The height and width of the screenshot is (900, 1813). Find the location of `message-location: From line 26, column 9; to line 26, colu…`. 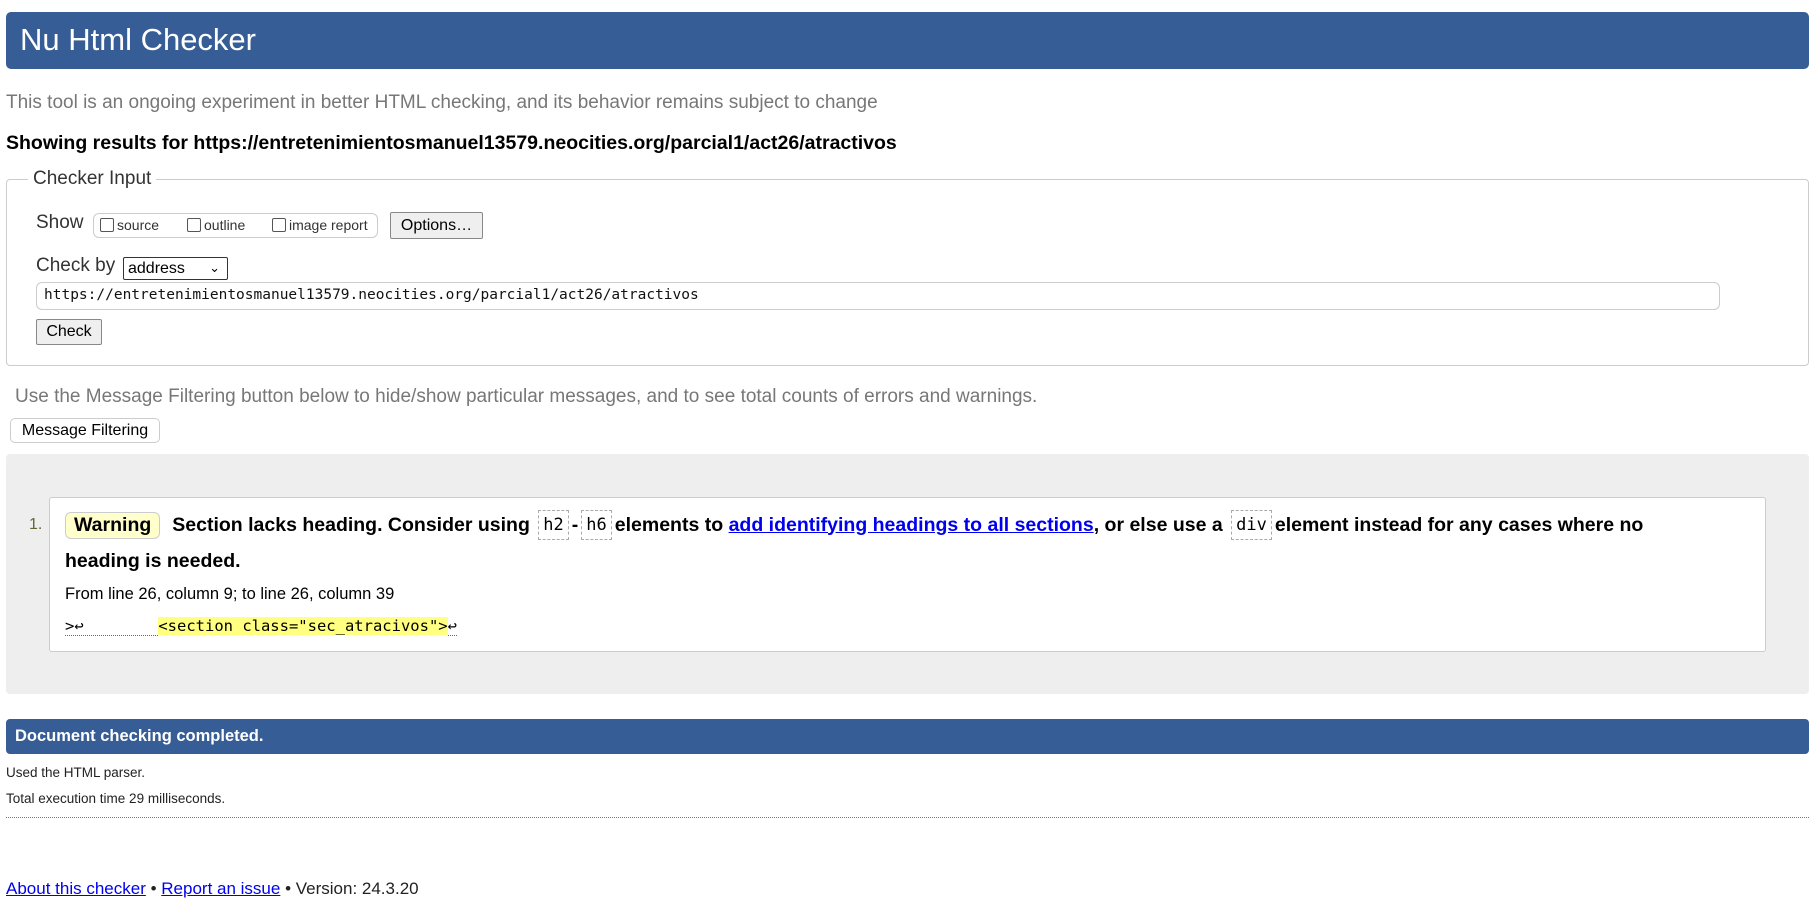

message-location: From line 26, column 9; to line 26, colu… is located at coordinates (230, 594).